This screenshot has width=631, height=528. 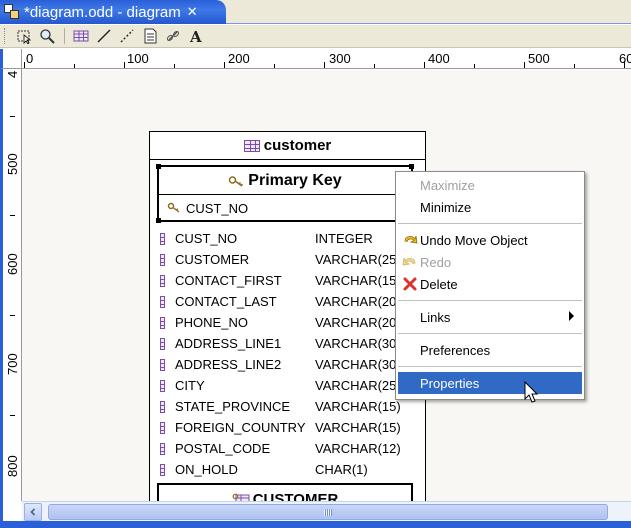 I want to click on scroll-grip, so click(x=328, y=512).